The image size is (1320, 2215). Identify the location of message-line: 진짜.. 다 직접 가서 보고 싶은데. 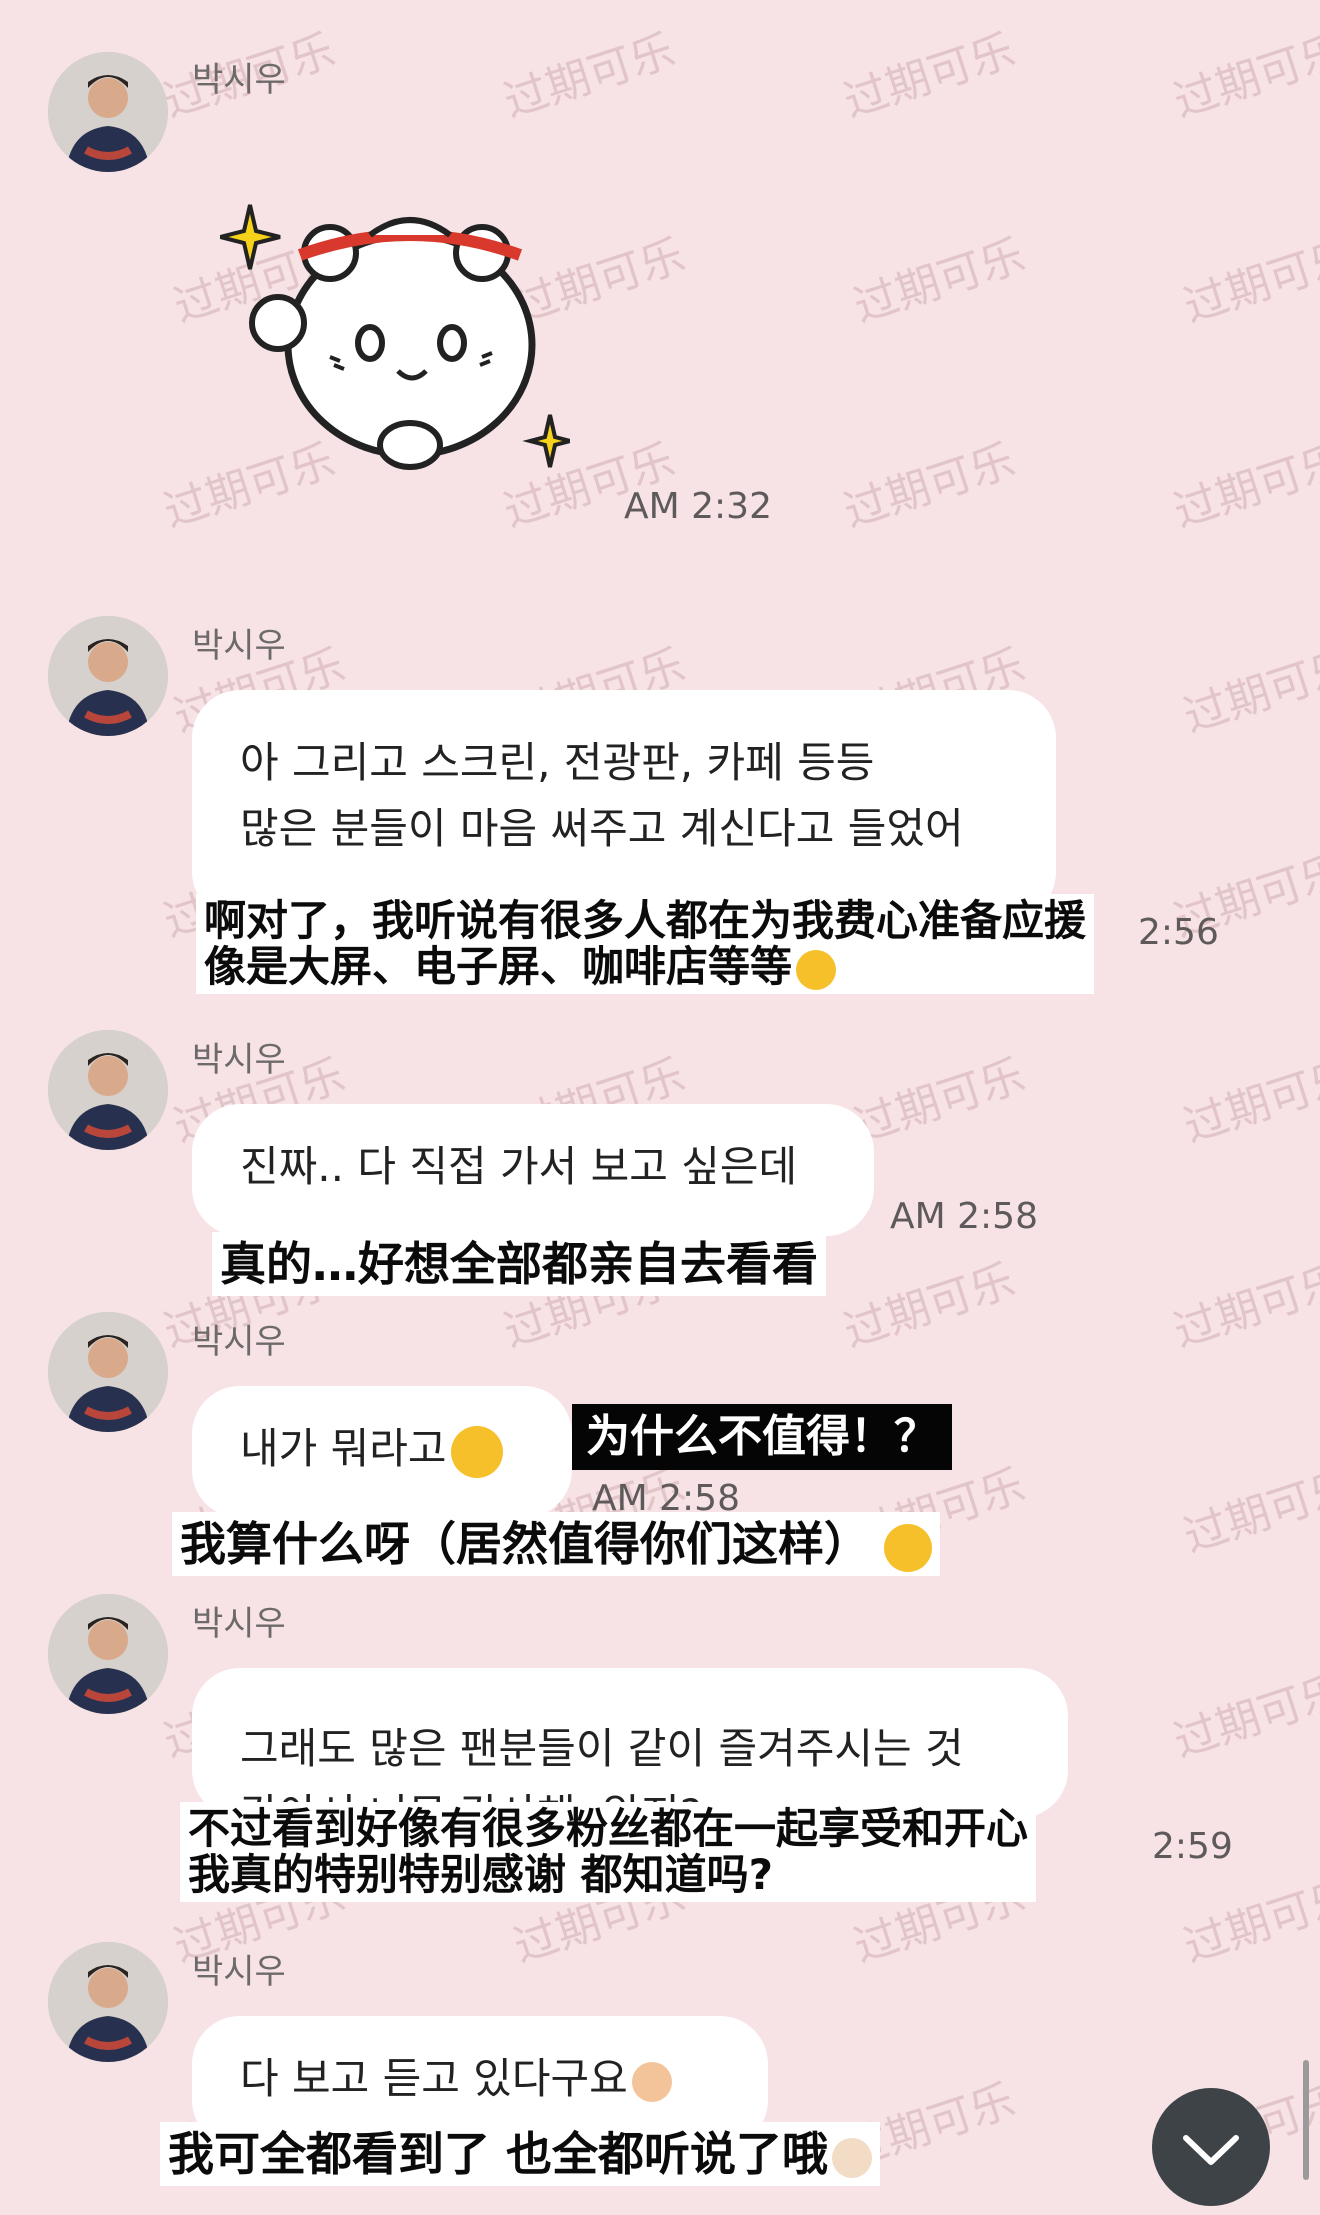
(519, 1166).